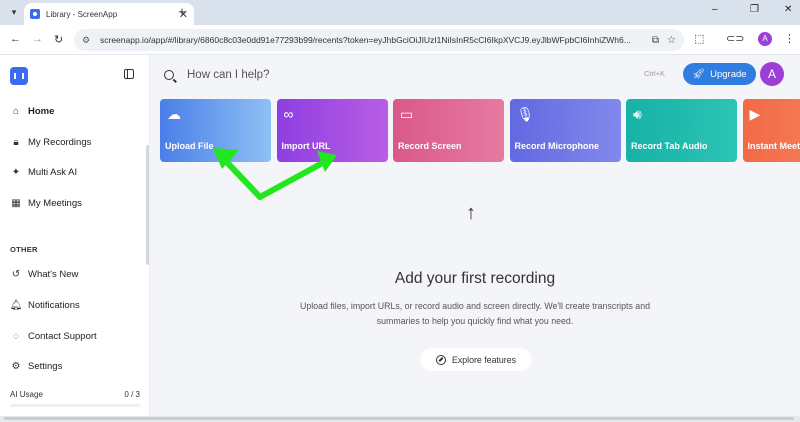  I want to click on sidebar-item-notifications: 🔔︎ Notifications, so click(45, 305).